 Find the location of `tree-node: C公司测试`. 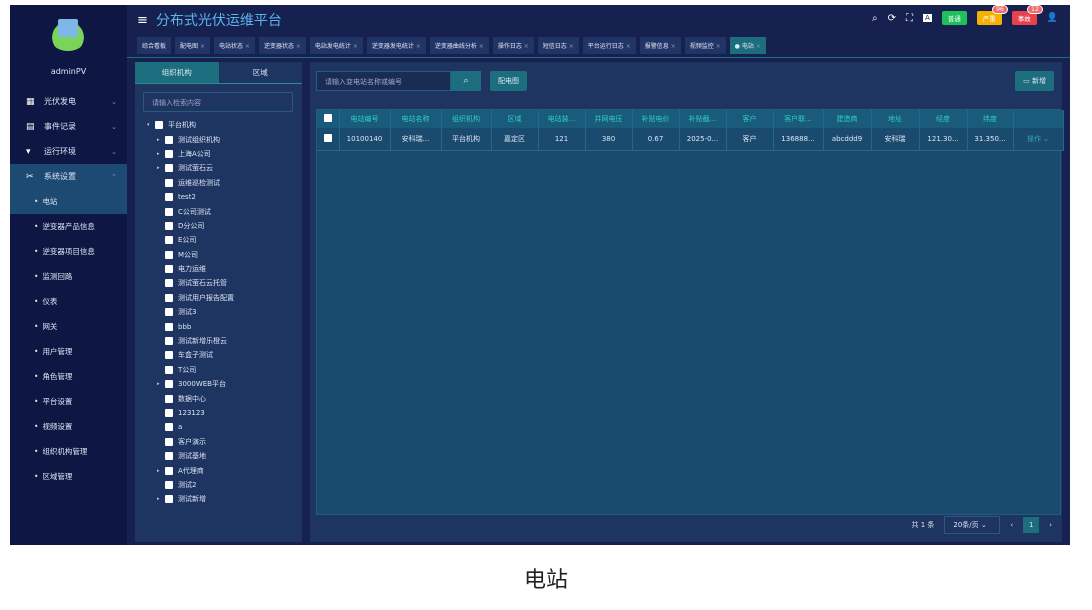

tree-node: C公司测试 is located at coordinates (218, 211).